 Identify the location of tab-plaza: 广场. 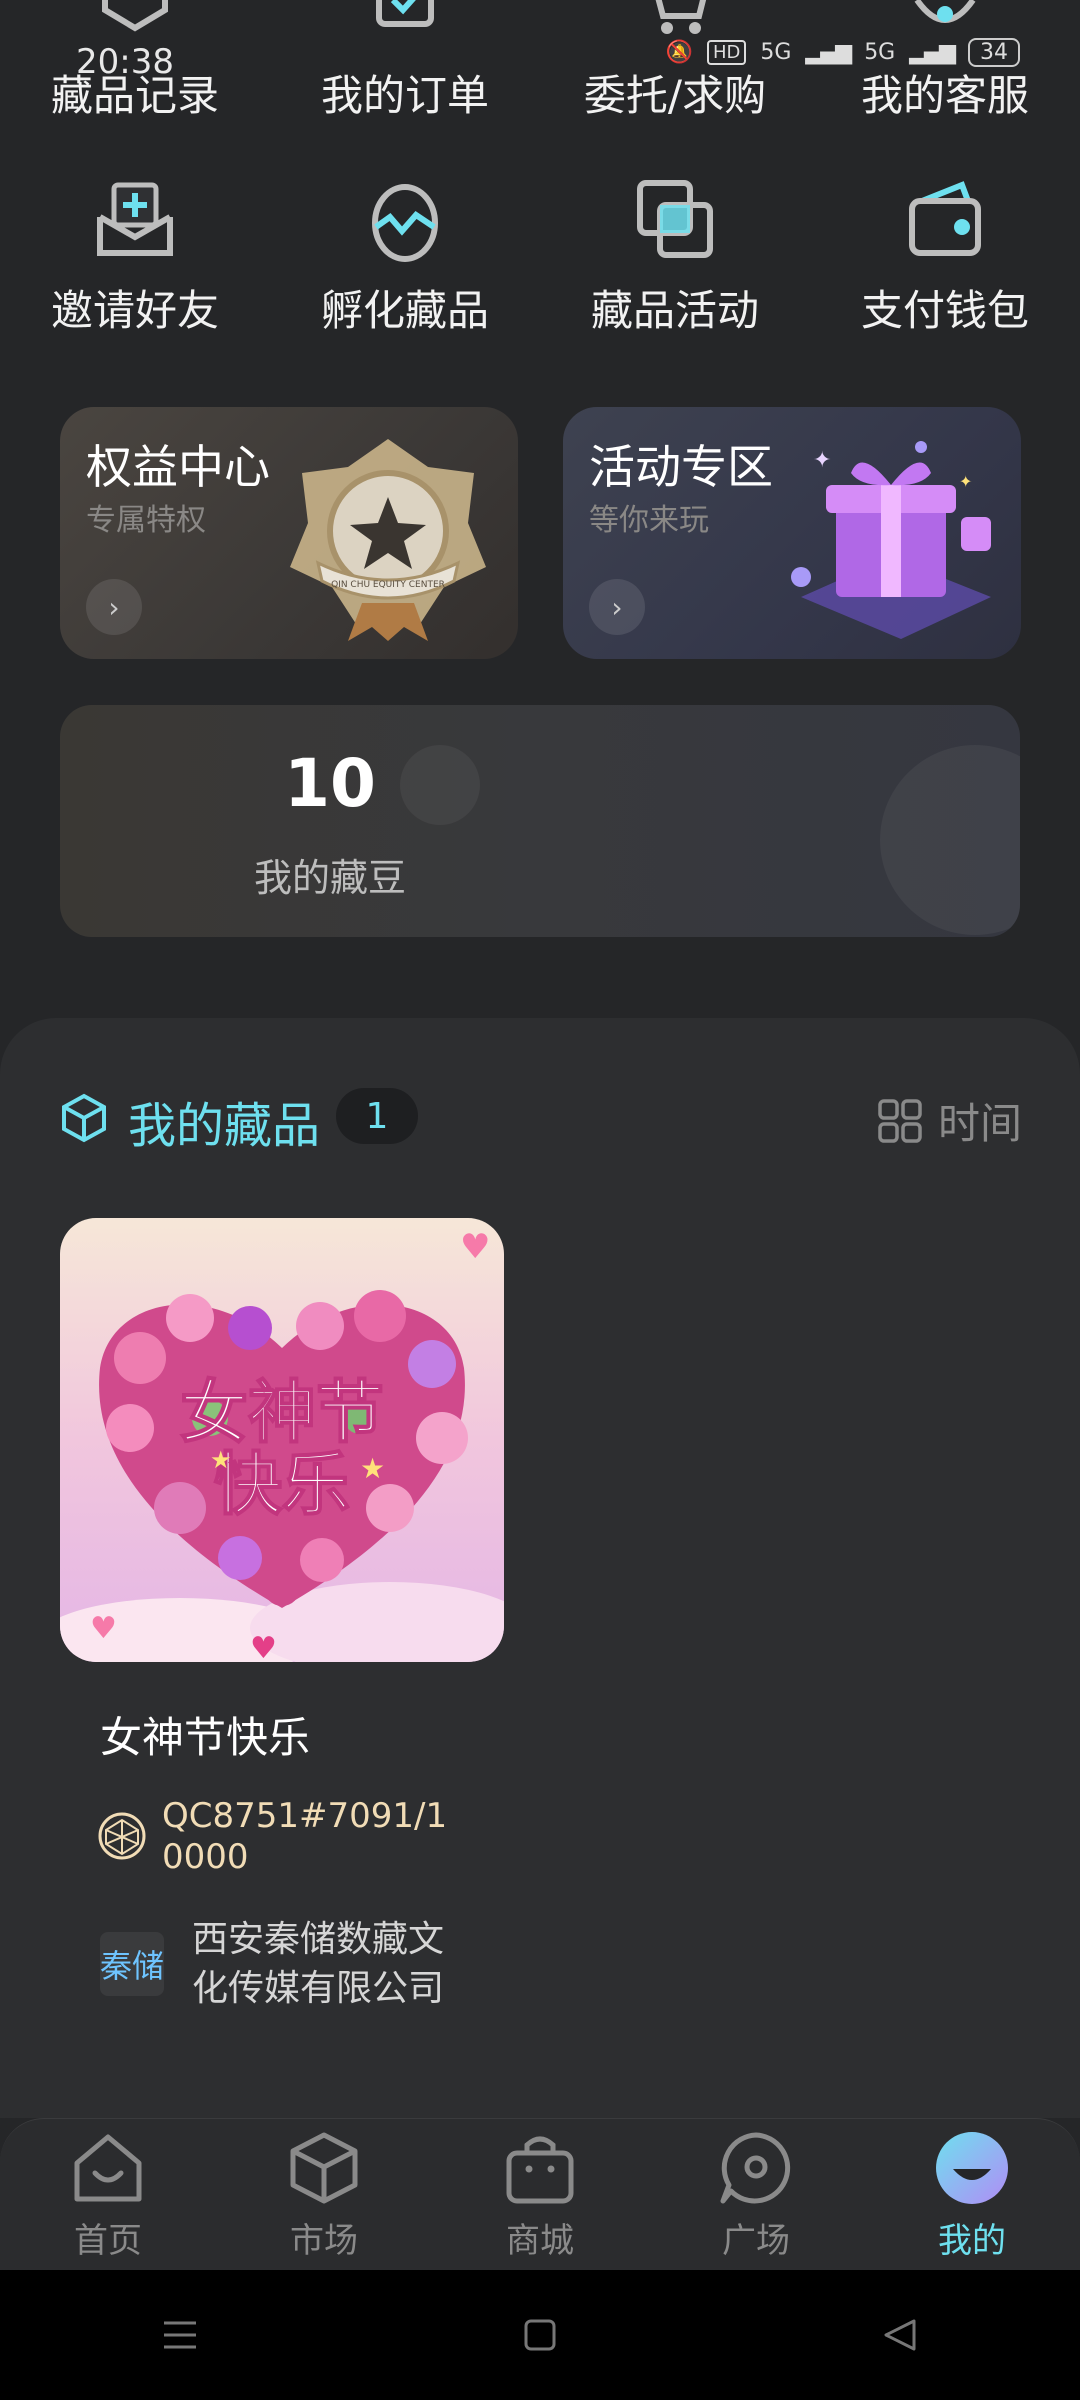
(756, 2194).